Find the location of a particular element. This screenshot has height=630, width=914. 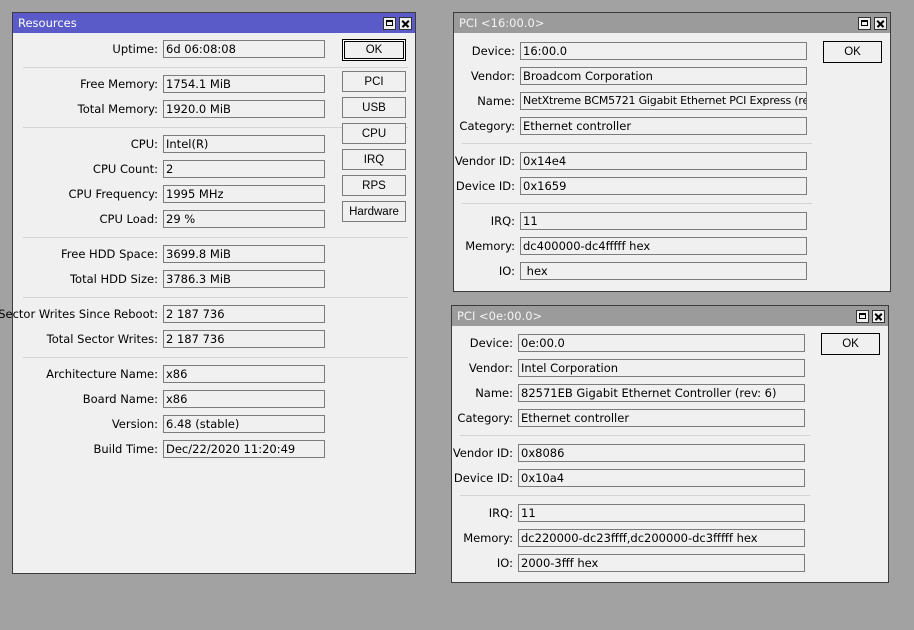

device-id-row: Device ID: 0x10a4 is located at coordinates (671, 478).